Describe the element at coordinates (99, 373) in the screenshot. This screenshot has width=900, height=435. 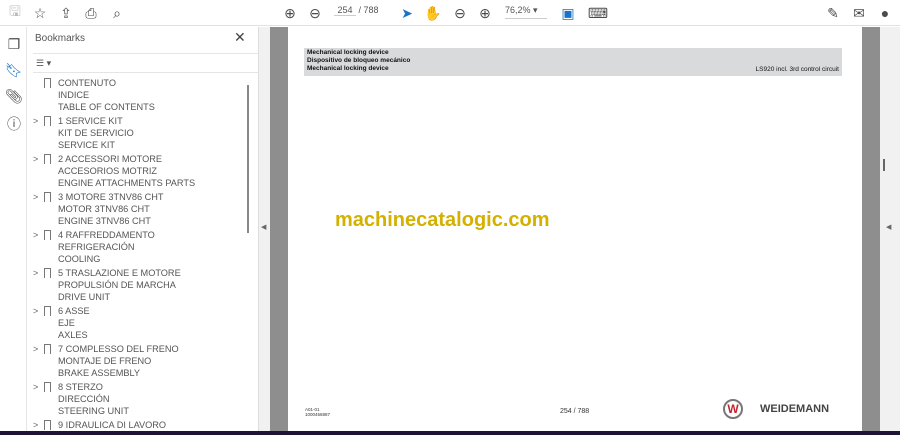
I see `bookmark-label: BRAKE ASSEMBLY` at that location.